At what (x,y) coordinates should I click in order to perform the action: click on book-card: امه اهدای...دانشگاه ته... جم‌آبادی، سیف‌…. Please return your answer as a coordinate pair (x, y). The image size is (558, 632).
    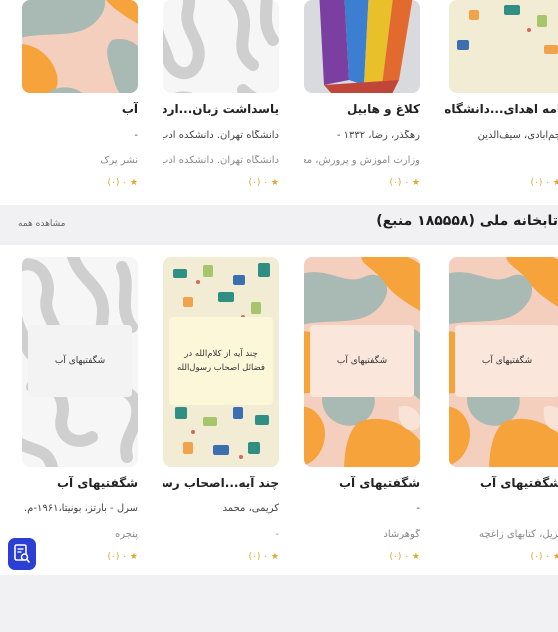
    Looking at the image, I should click on (501, 100).